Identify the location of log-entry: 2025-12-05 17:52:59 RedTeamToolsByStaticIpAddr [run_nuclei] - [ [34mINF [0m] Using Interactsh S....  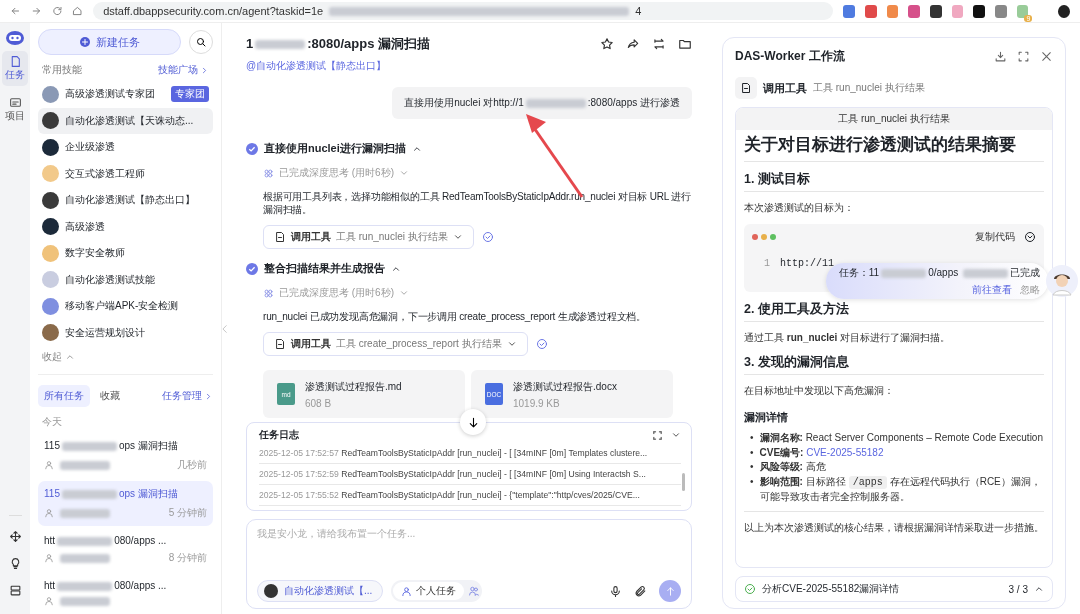
(470, 474).